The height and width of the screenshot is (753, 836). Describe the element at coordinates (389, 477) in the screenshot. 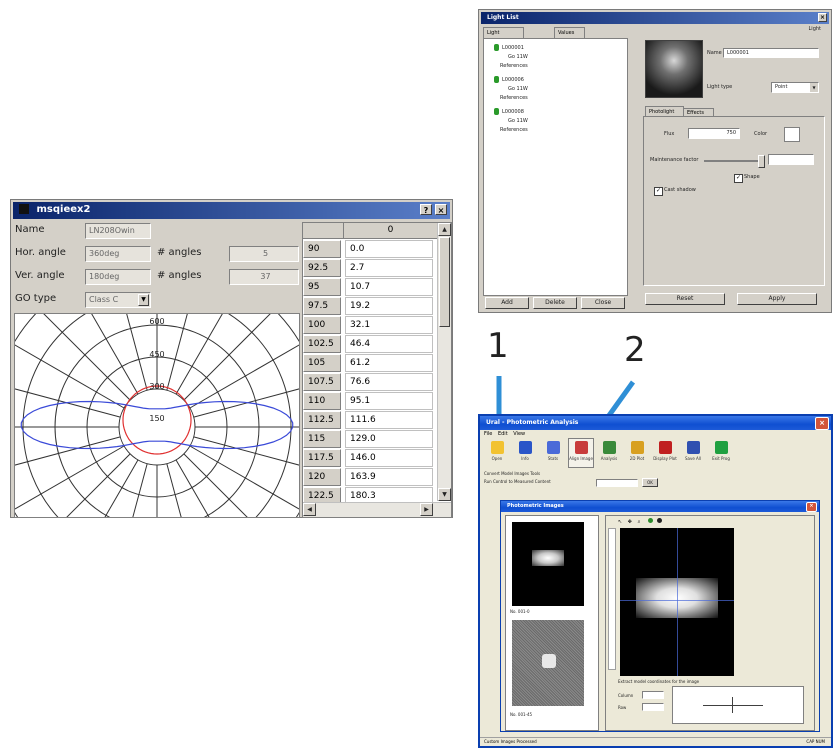

I see `table-row-value: 163.9` at that location.